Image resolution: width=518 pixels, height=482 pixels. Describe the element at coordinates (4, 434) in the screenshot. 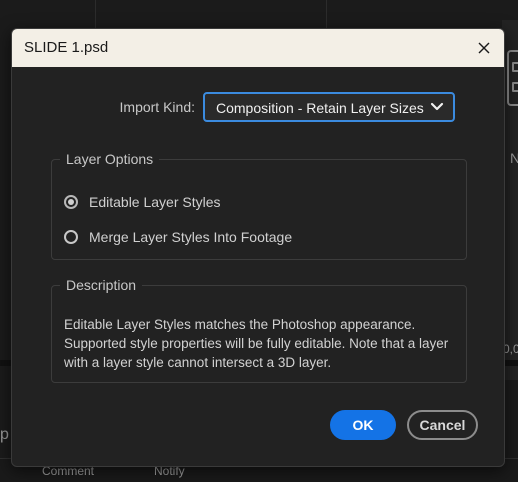

I see `background-text-fragment: p` at that location.